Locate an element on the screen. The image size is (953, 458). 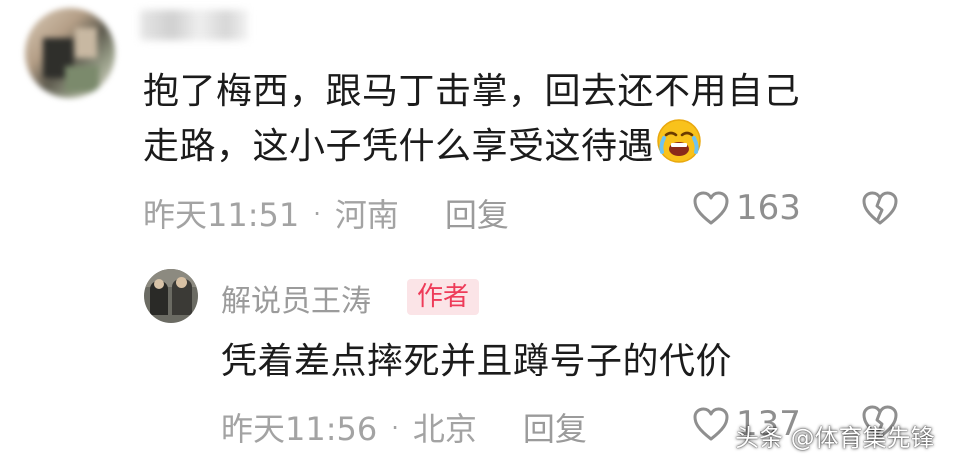
watermark: 头条 @体育集先锋 is located at coordinates (835, 438).